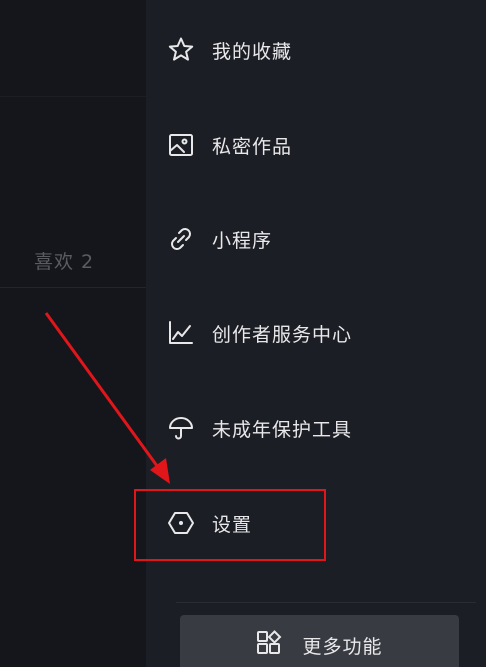  I want to click on menu-item-mini-programs: 小程序, so click(316, 239).